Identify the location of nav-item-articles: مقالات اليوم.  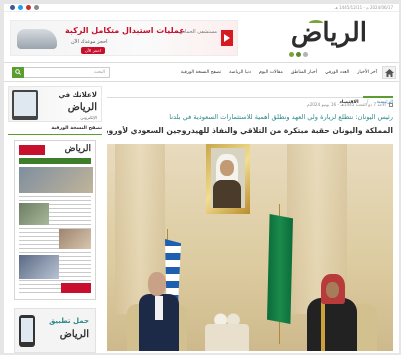
(271, 72).